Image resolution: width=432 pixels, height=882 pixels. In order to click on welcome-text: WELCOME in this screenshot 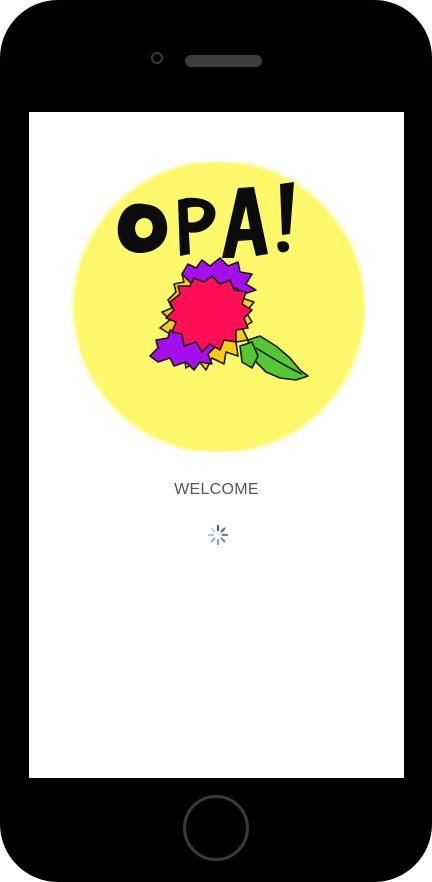, I will do `click(216, 489)`.